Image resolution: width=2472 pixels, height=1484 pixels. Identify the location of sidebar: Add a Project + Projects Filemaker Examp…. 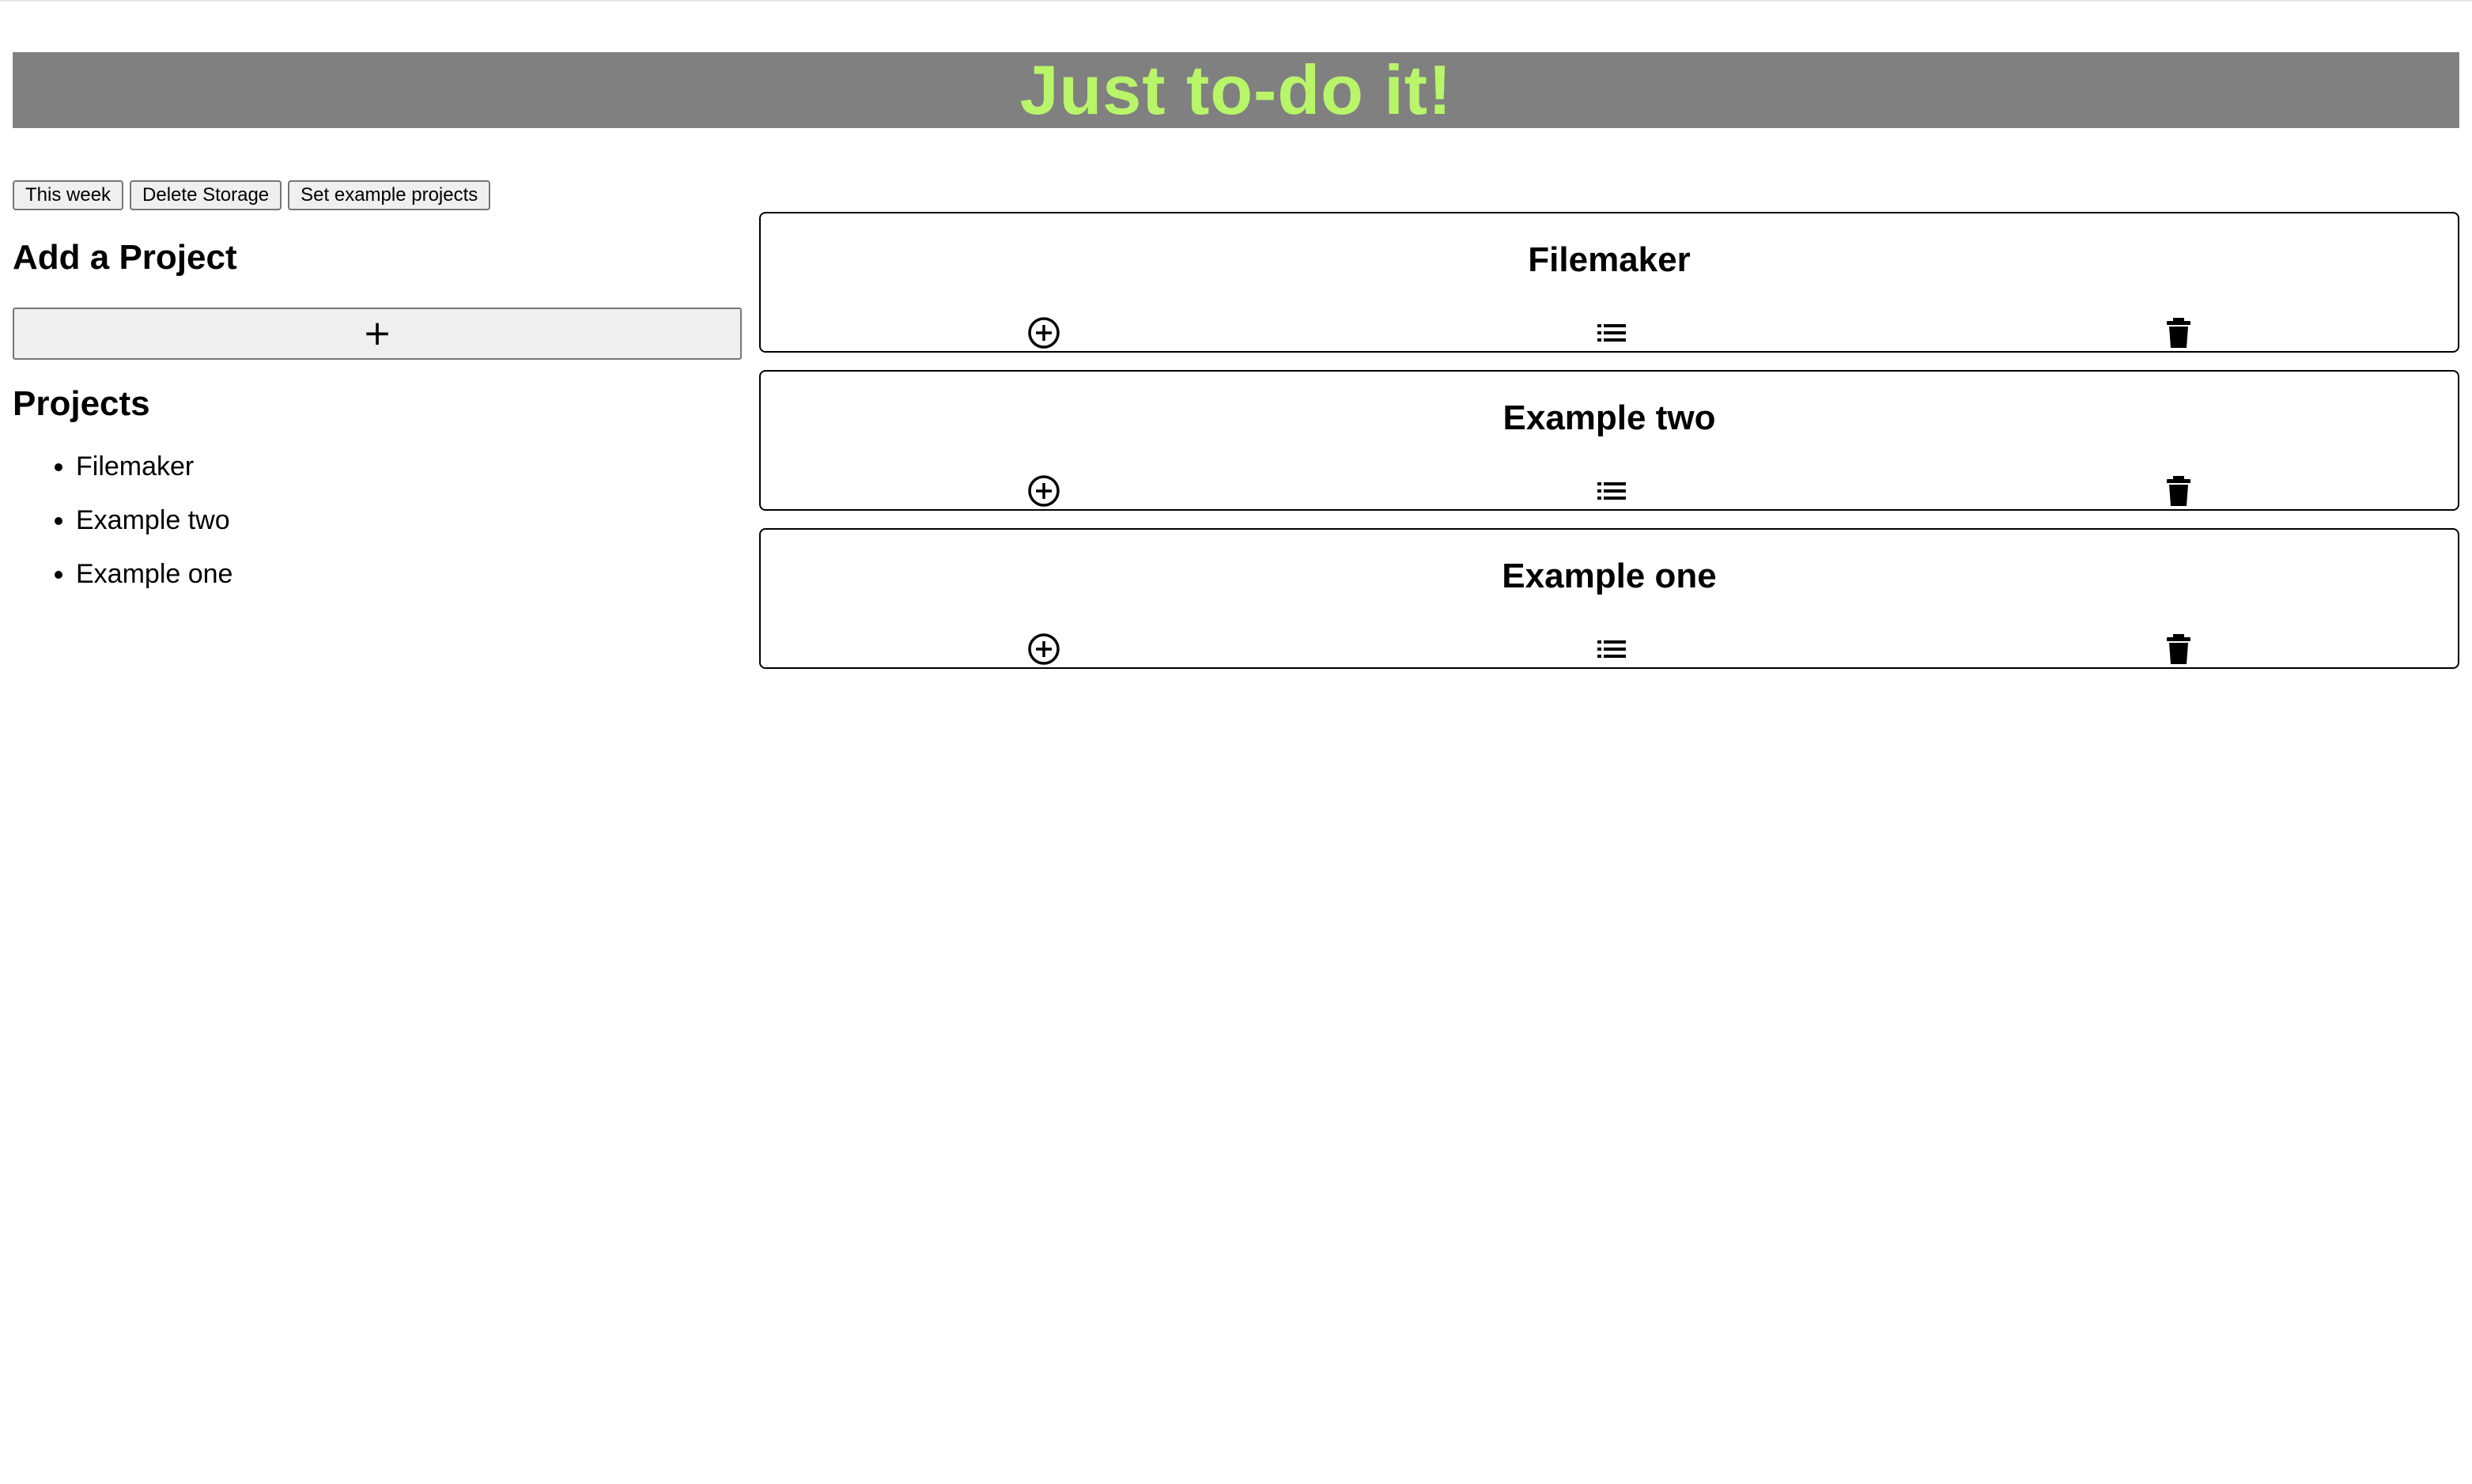
(377, 416).